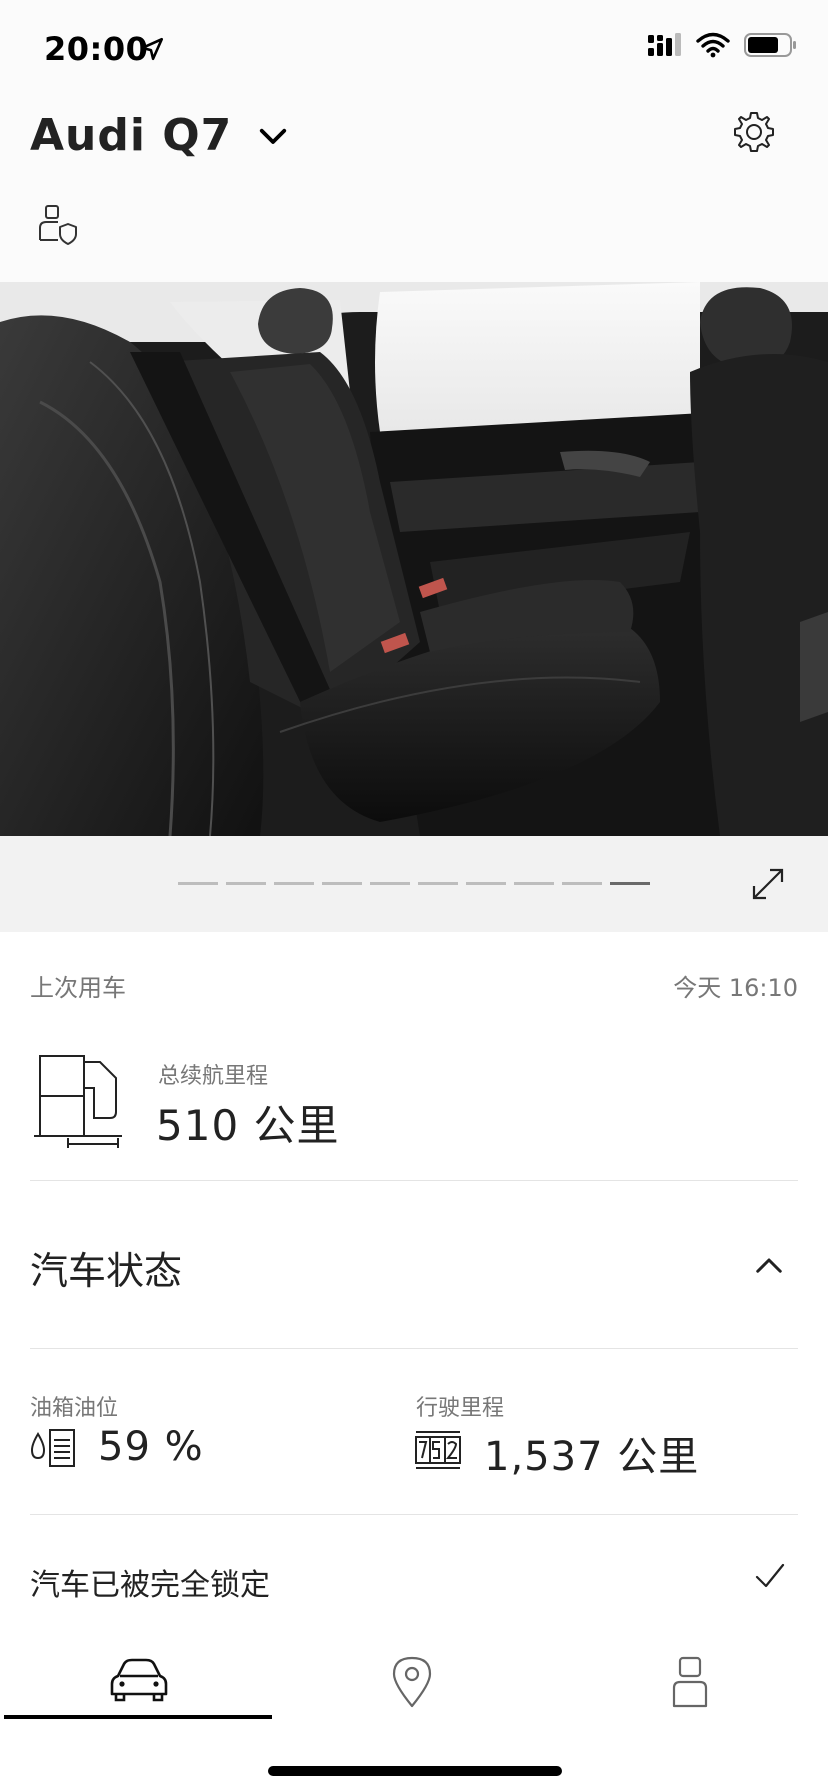 Image resolution: width=828 pixels, height=1792 pixels. I want to click on carousel-dot-active, so click(630, 883).